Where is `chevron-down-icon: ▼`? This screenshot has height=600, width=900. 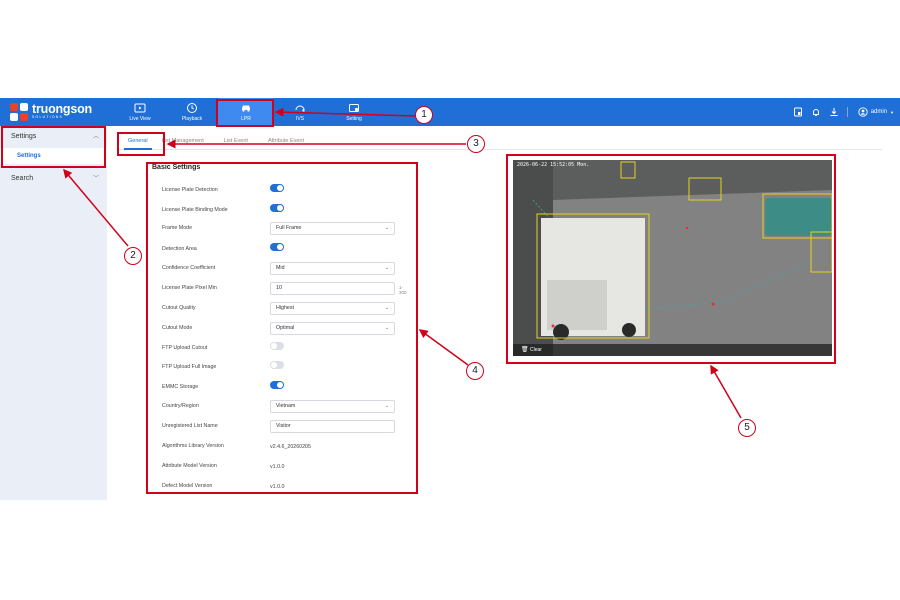 chevron-down-icon: ▼ is located at coordinates (892, 112).